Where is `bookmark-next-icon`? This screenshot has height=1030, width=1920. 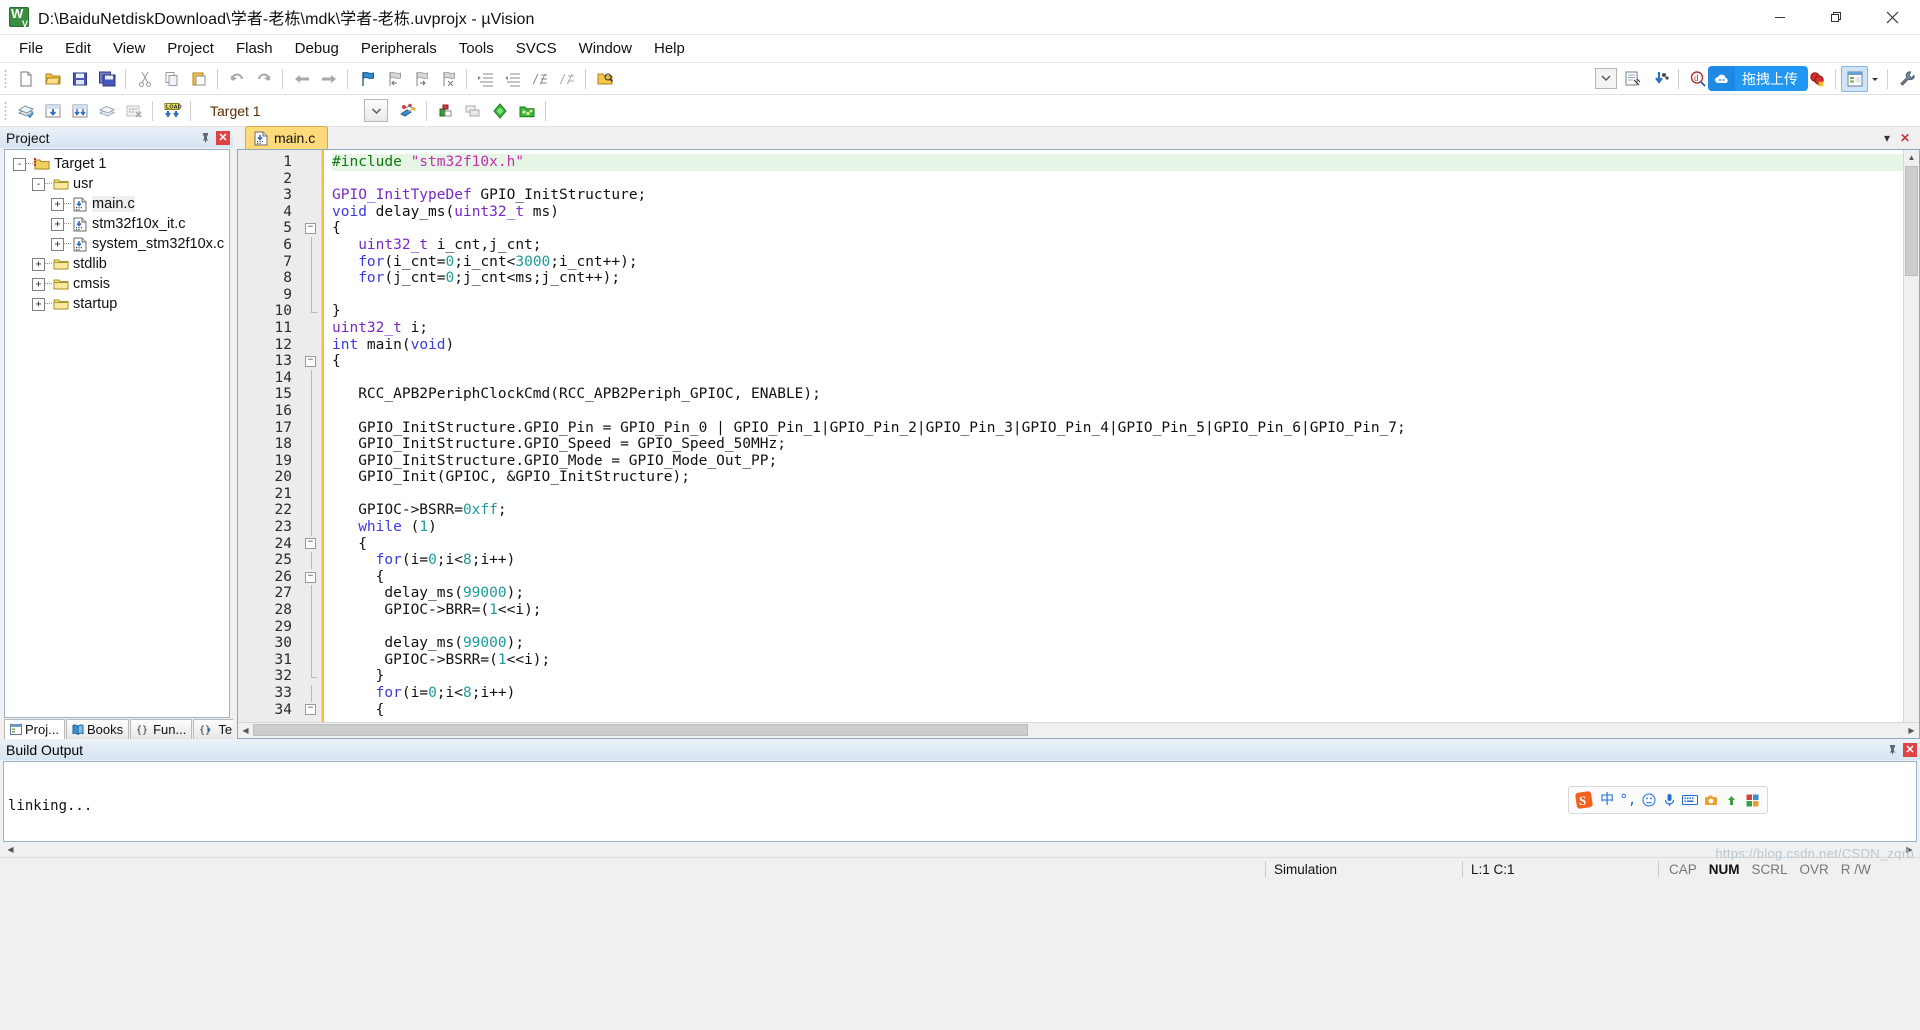
bookmark-next-icon is located at coordinates (420, 79).